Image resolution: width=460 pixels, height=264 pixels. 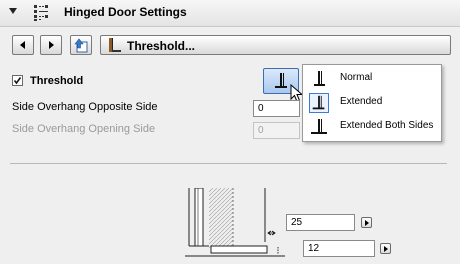 What do you see at coordinates (361, 101) in the screenshot?
I see `menu-item-label: Extended` at bounding box center [361, 101].